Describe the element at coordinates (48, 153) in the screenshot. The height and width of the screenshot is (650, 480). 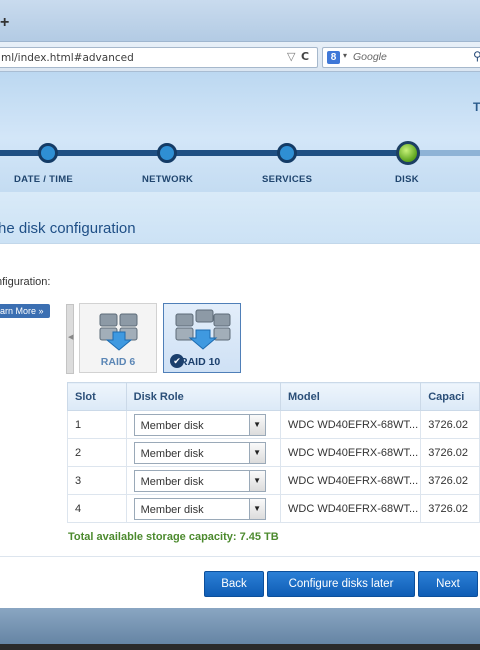
I see `step-node-date-time` at that location.